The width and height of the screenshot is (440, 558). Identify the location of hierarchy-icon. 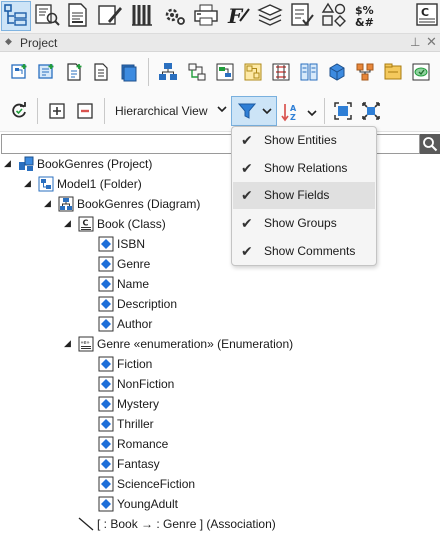
(168, 72).